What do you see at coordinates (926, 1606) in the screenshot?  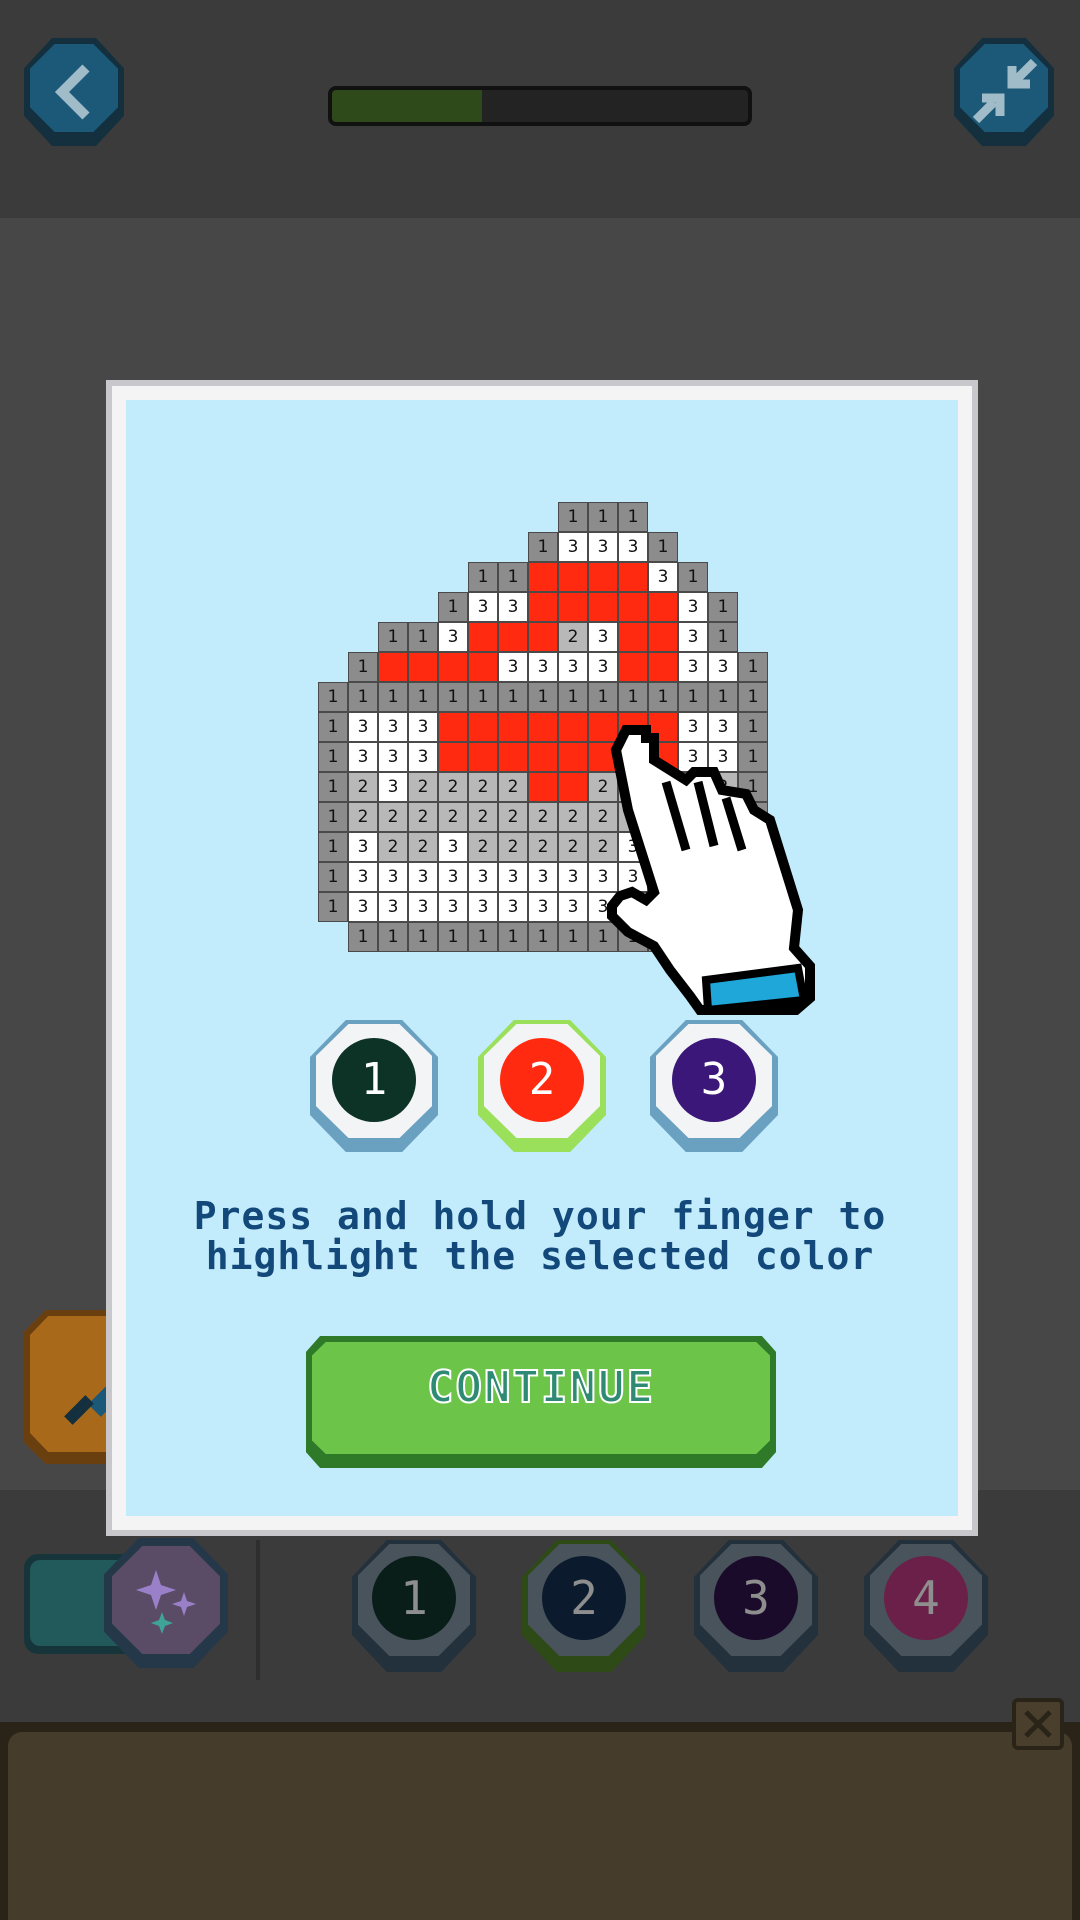 I see `palette-color-4: 4` at bounding box center [926, 1606].